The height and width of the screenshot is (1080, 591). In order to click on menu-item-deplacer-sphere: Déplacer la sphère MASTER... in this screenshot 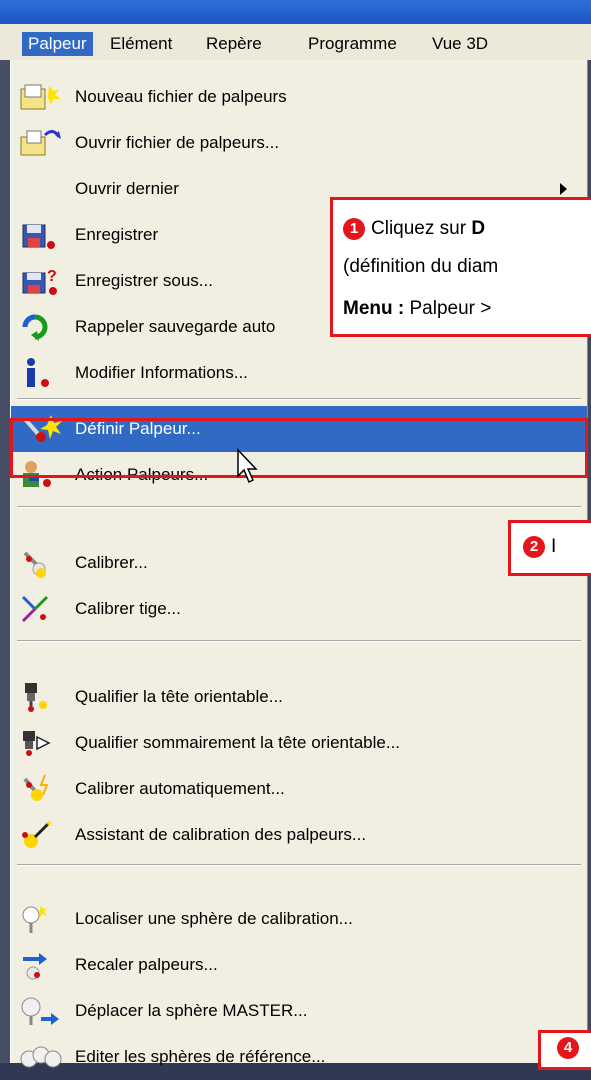, I will do `click(299, 1011)`.